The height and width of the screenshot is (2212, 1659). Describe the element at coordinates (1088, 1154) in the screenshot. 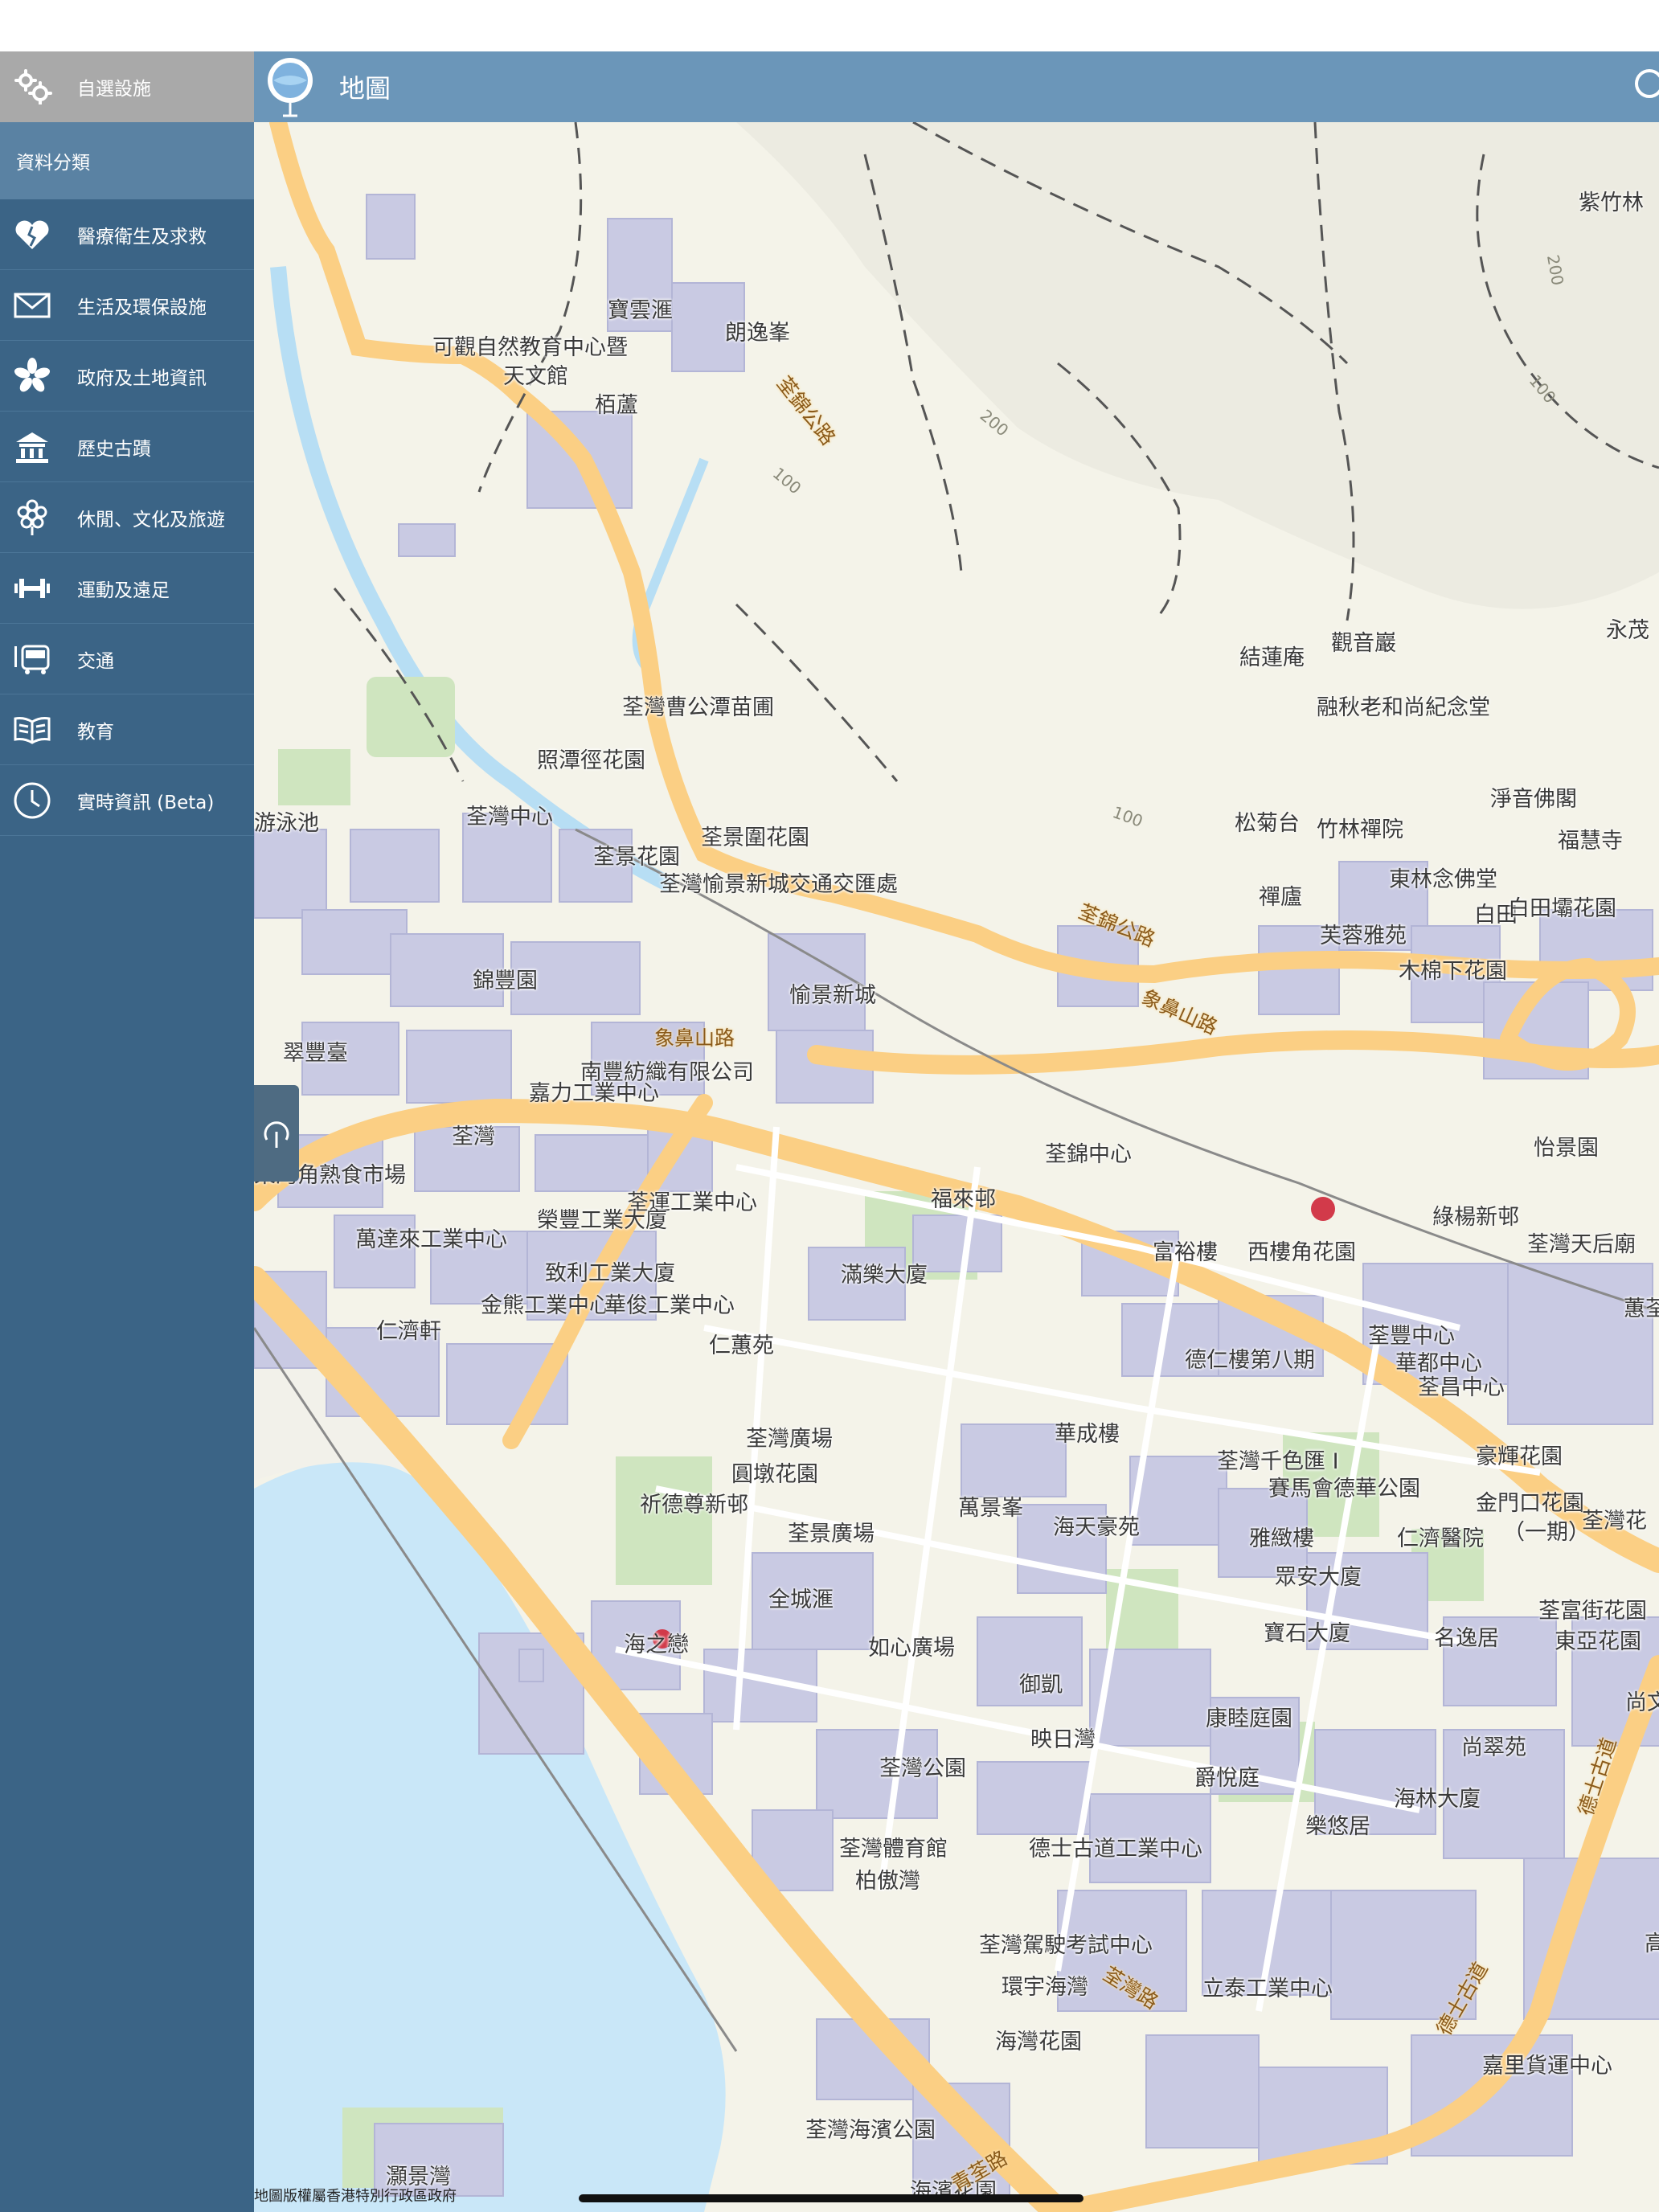

I see `map-label: 荃錦中心` at that location.